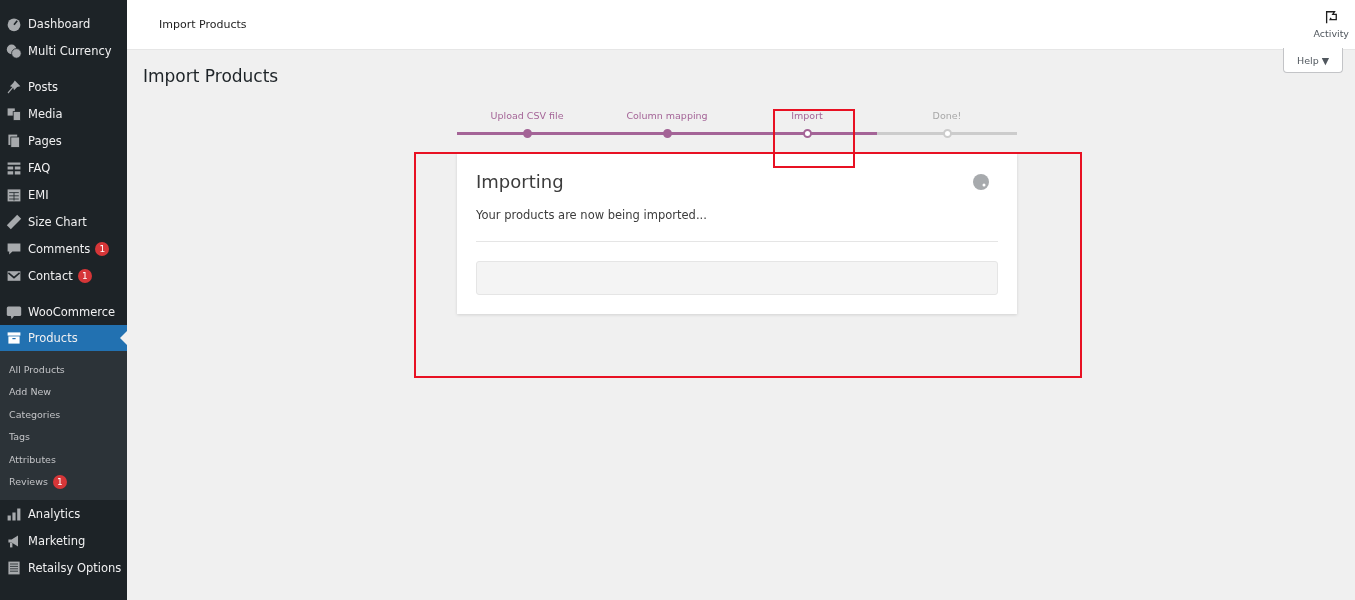 This screenshot has height=600, width=1355. What do you see at coordinates (63, 248) in the screenshot?
I see `menu-item: Comments 1` at bounding box center [63, 248].